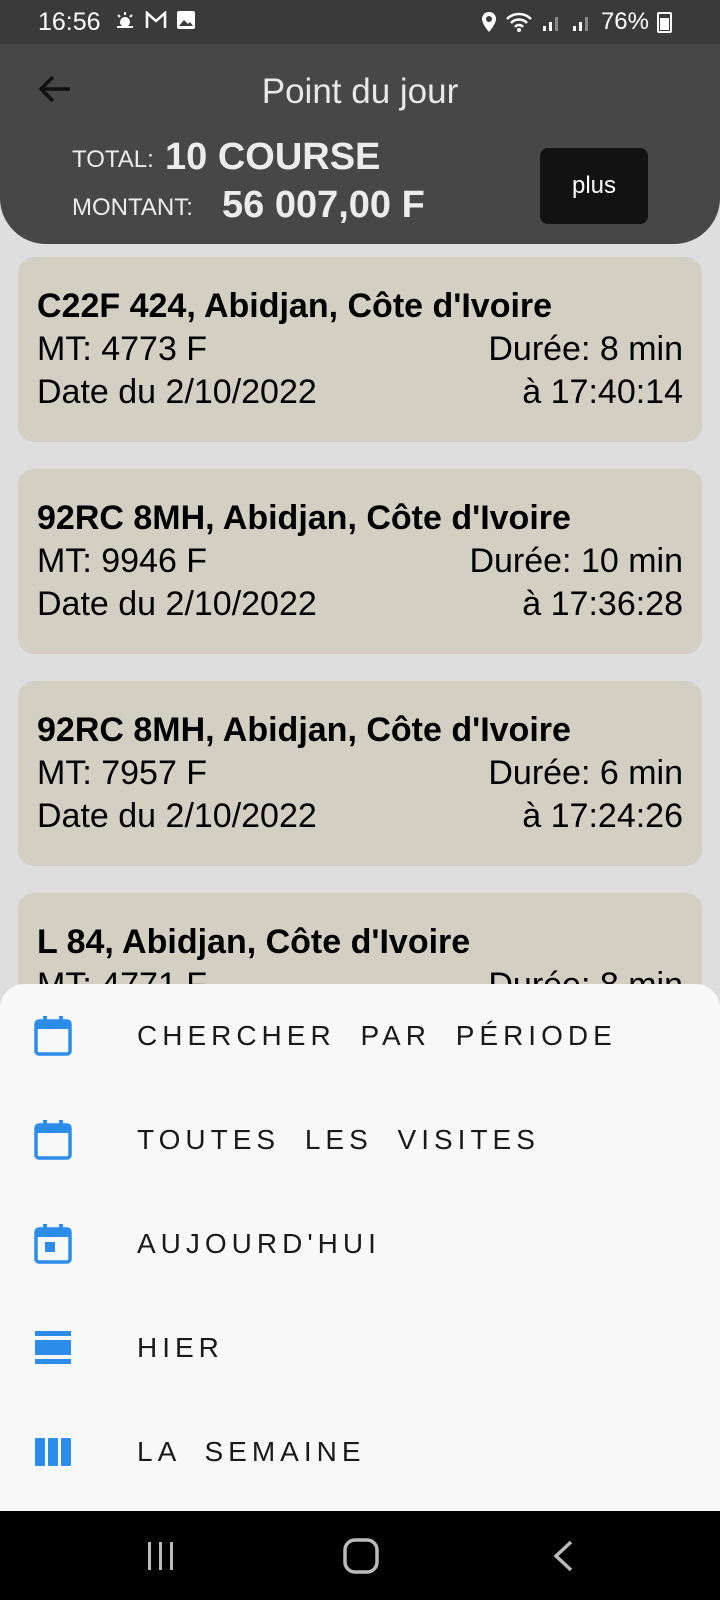 The image size is (720, 1600). What do you see at coordinates (53, 1244) in the screenshot?
I see `calendar-today-icon` at bounding box center [53, 1244].